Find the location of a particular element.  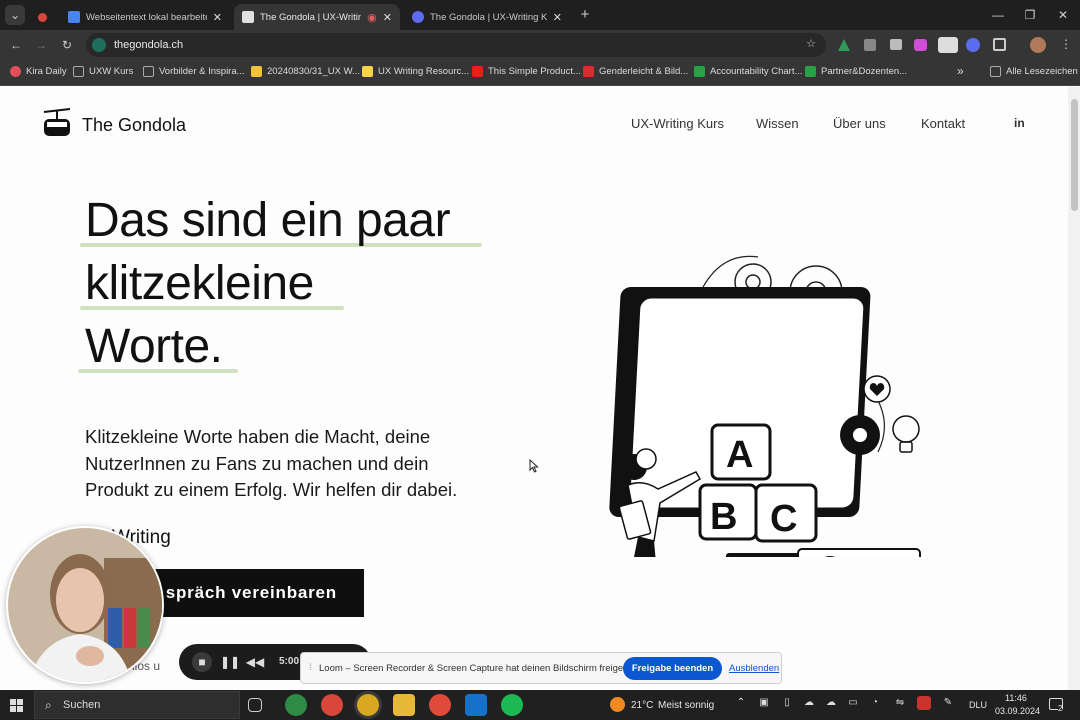

tab-webseitentext: Webseitentext lokal bearbeiten ✕ is located at coordinates (145, 17).